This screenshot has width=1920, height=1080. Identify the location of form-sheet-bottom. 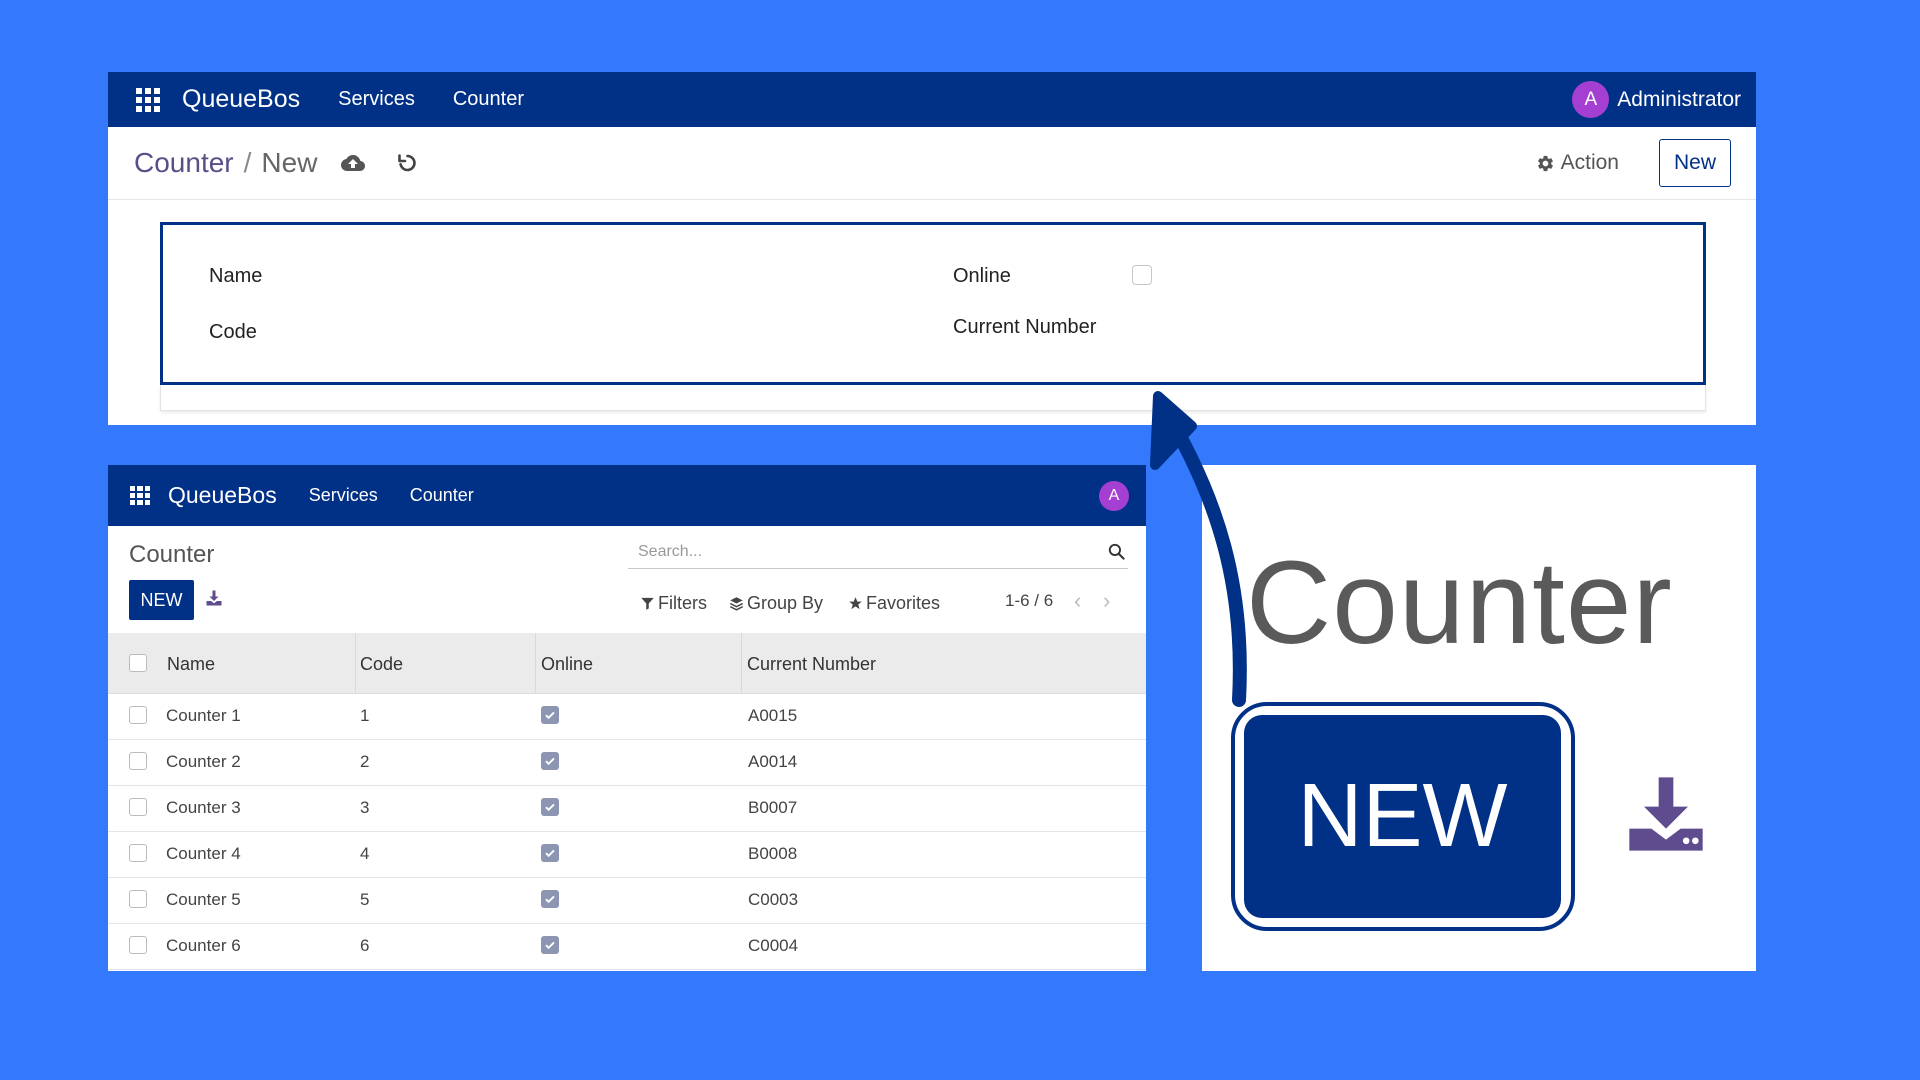
(933, 398).